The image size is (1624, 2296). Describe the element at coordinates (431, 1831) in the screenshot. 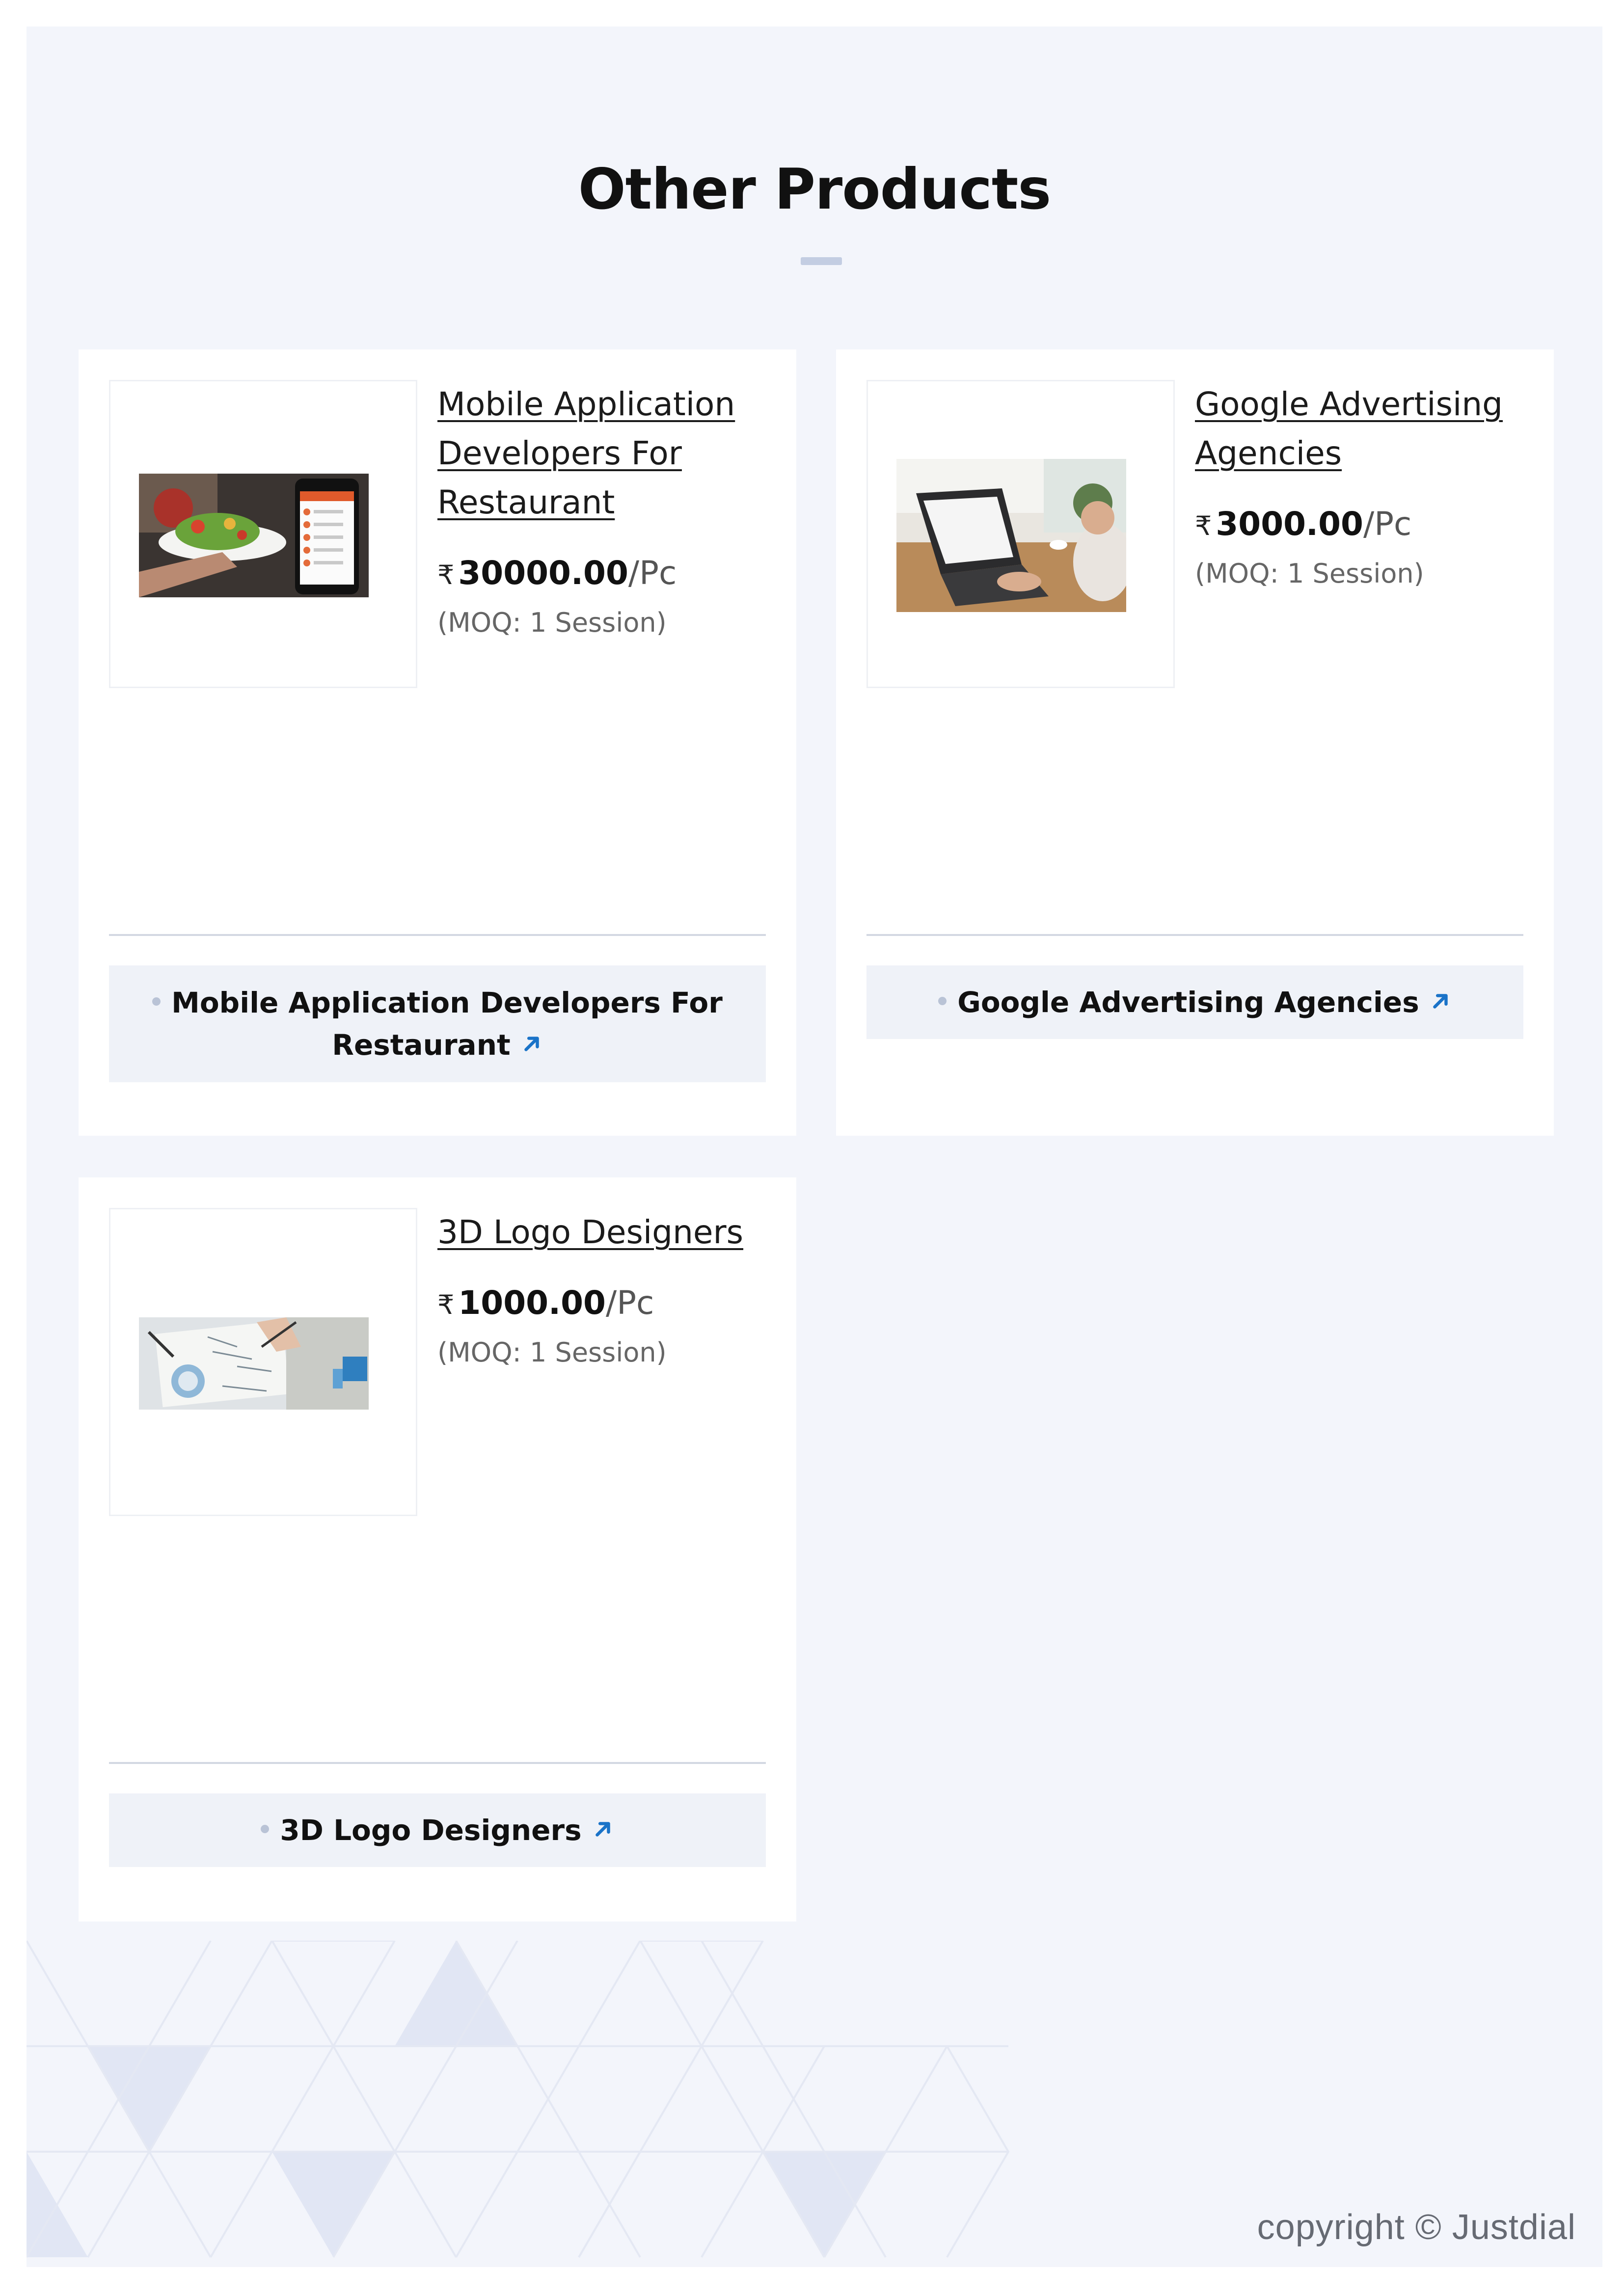

I see `tag-label: 3D Logo Designers` at that location.